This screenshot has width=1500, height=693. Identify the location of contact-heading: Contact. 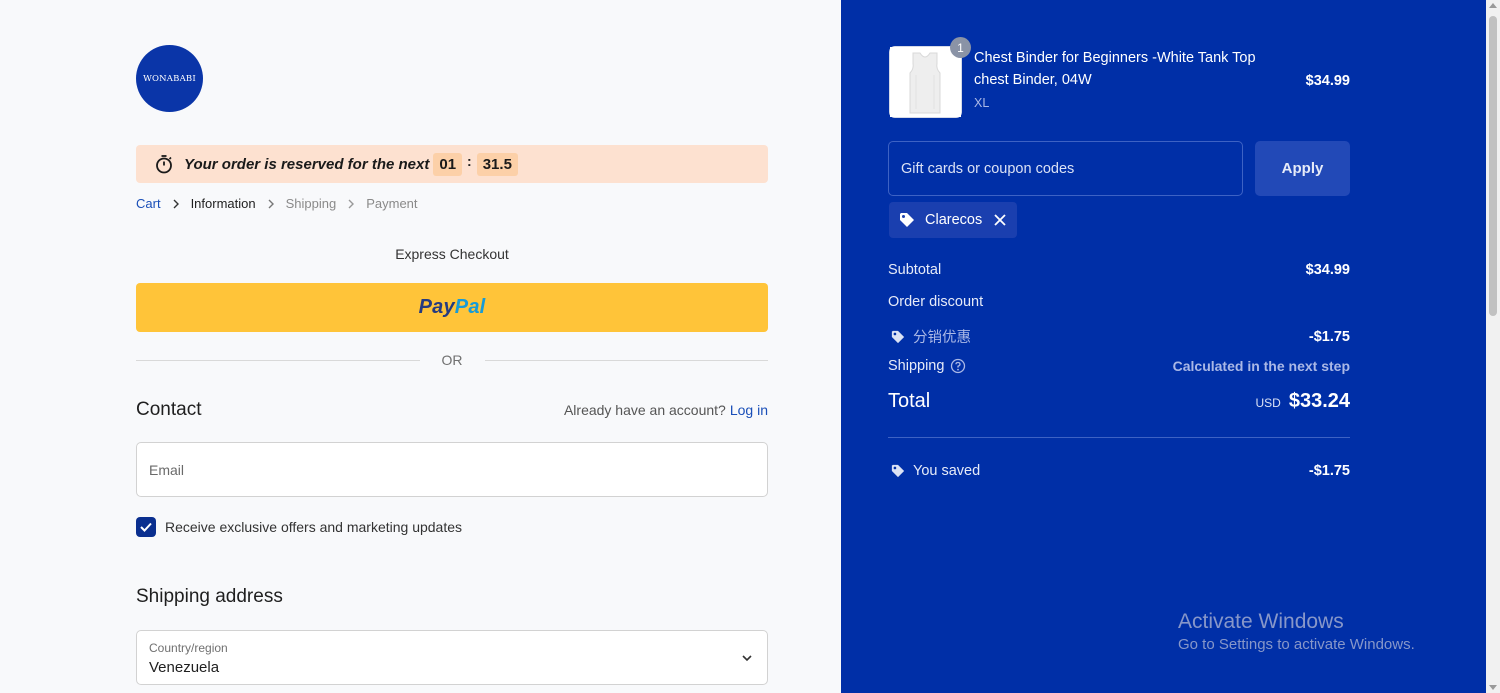
(169, 409).